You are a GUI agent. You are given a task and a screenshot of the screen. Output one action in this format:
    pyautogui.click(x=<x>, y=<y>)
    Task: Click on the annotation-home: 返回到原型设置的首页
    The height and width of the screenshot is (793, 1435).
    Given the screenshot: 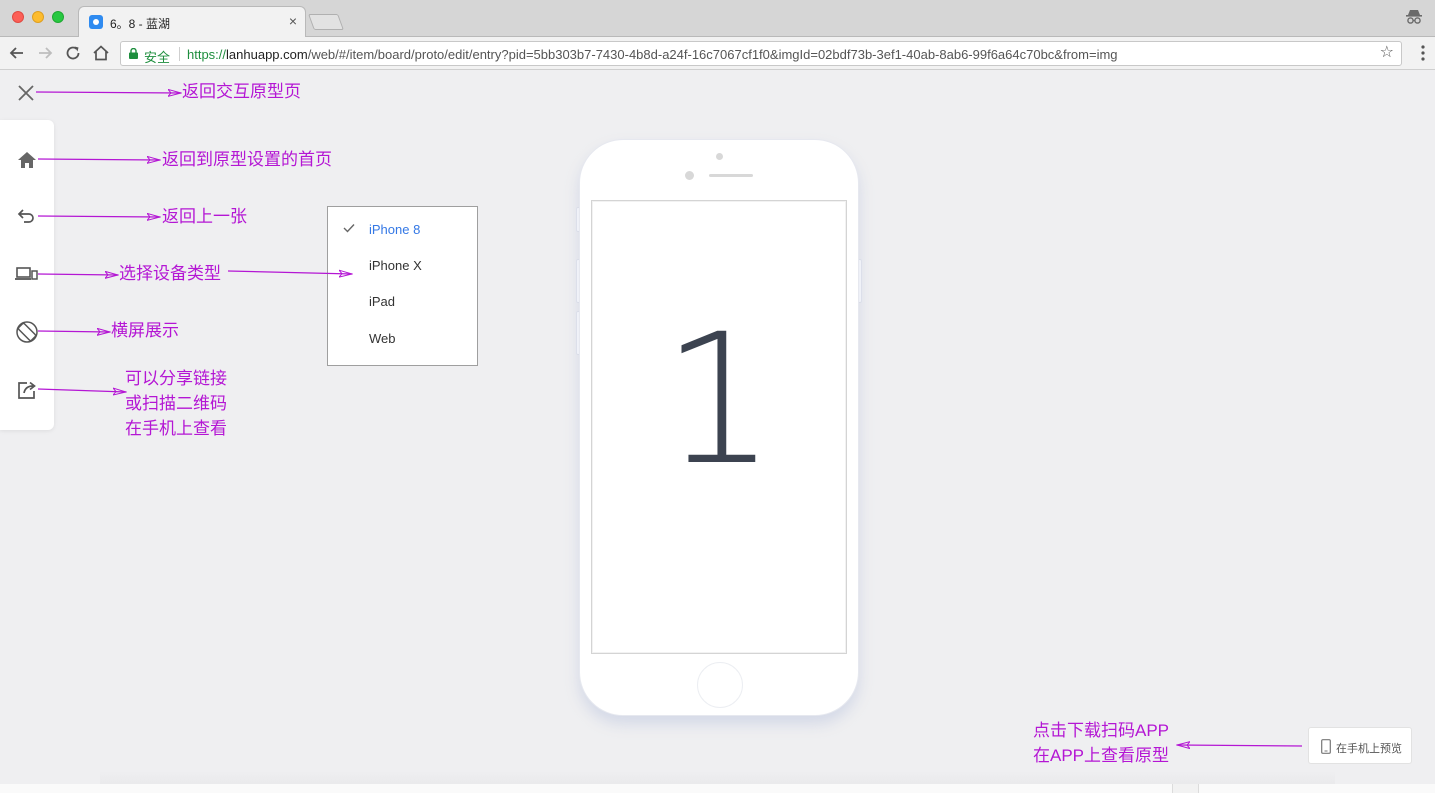 What is the action you would take?
    pyautogui.click(x=247, y=159)
    